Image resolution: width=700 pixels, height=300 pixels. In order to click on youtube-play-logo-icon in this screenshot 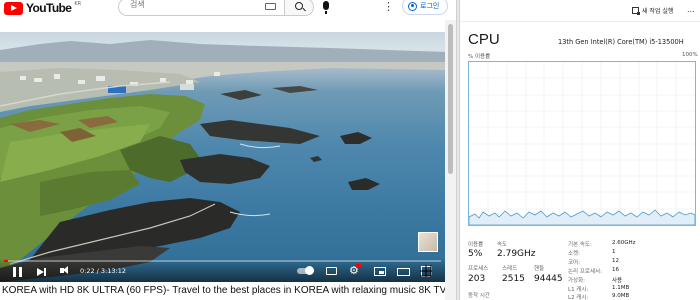, I will do `click(13, 8)`.